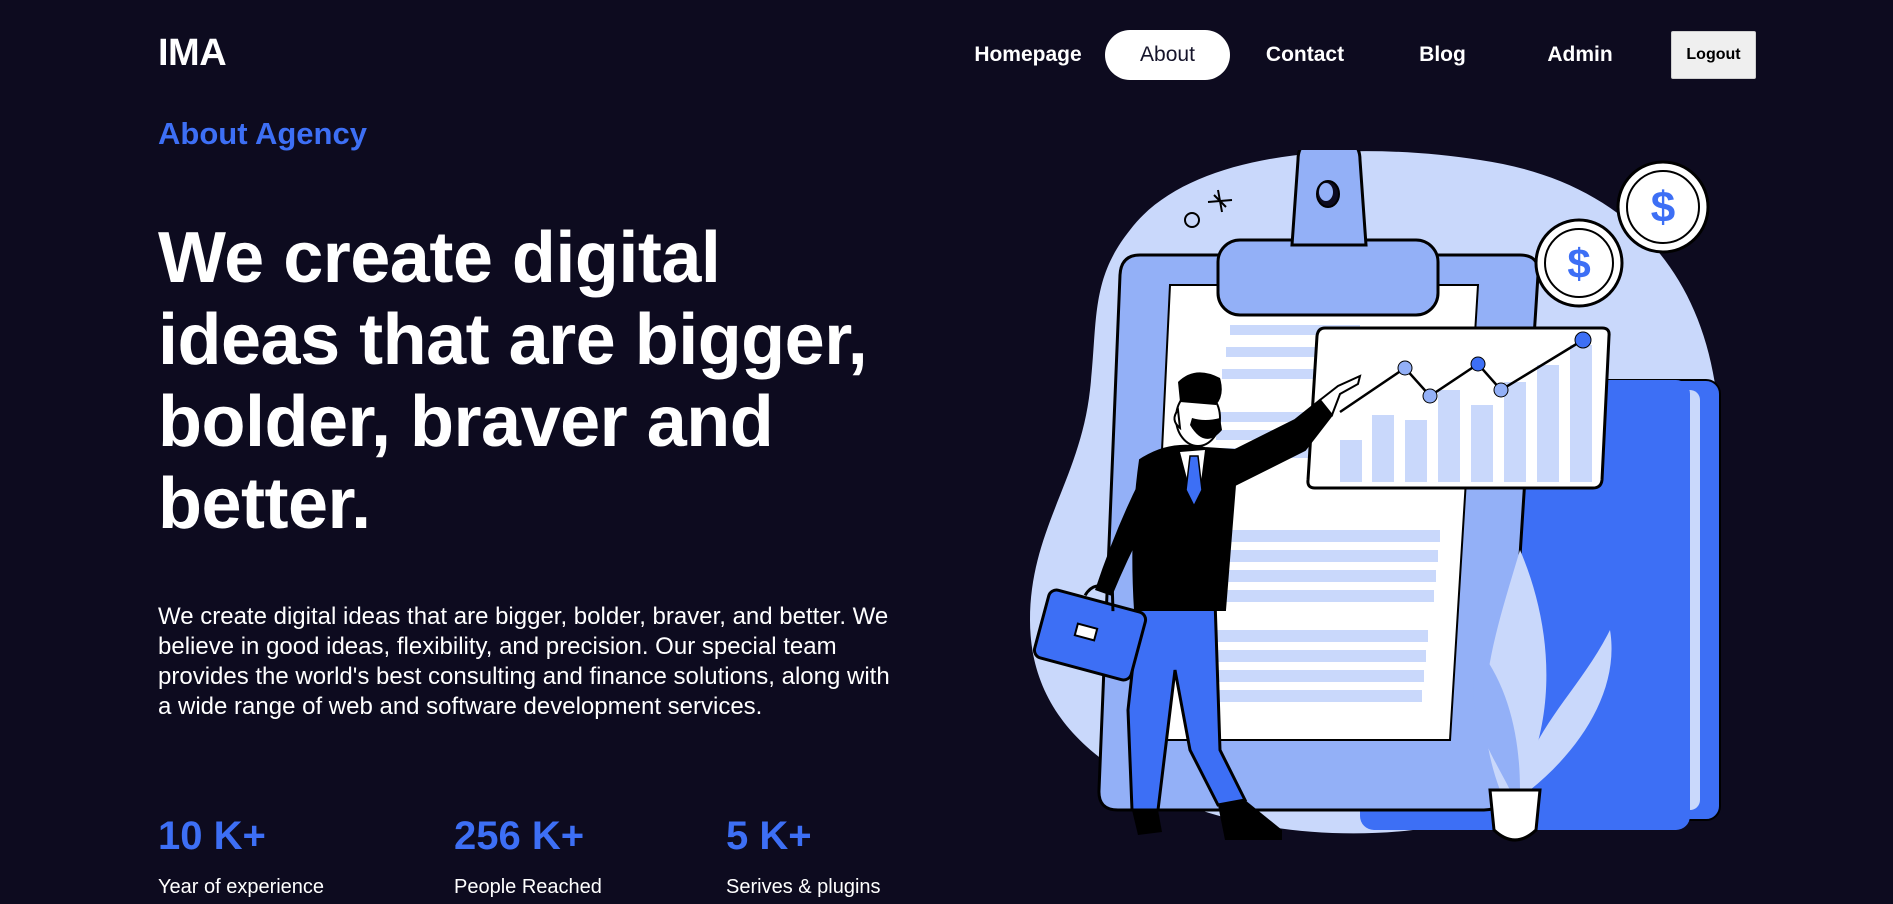 The width and height of the screenshot is (1893, 904). What do you see at coordinates (192, 53) in the screenshot?
I see `site-logo: IMA` at bounding box center [192, 53].